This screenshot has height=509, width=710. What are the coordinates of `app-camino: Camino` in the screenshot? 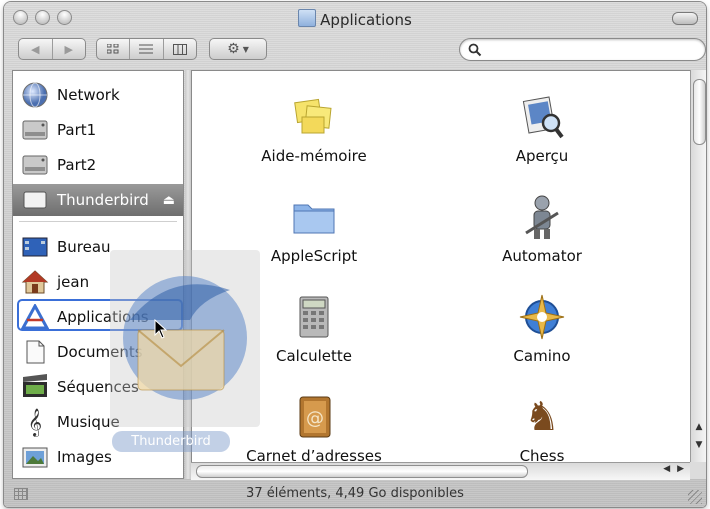 It's located at (542, 329).